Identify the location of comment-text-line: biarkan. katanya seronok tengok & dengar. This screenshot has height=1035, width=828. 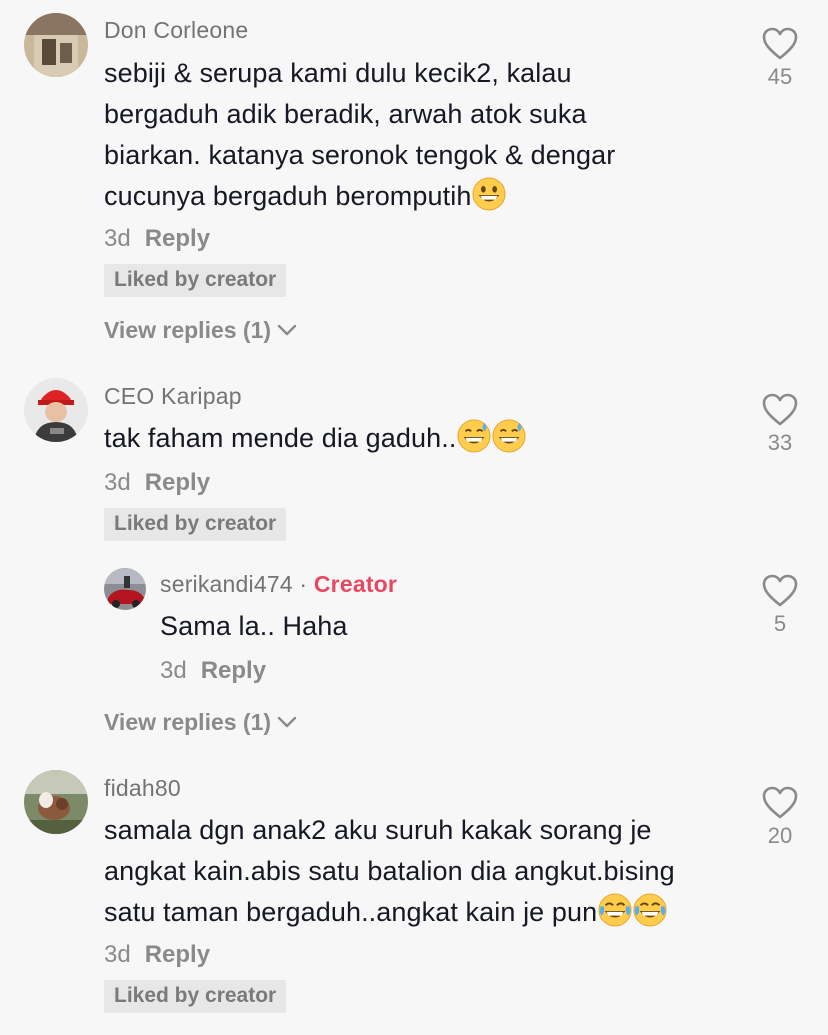
(360, 155).